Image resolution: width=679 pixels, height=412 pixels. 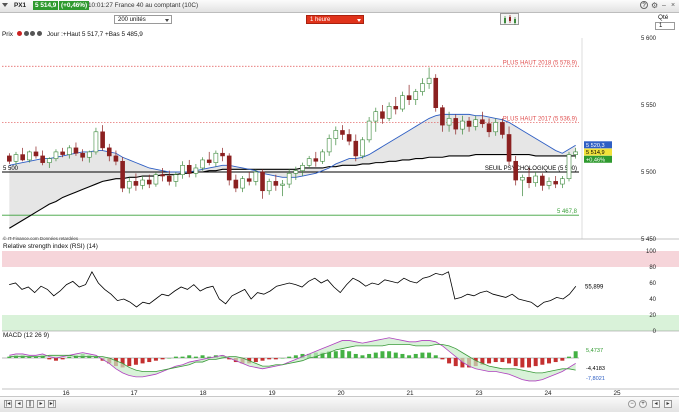 What do you see at coordinates (8, 404) in the screenshot?
I see `first-page-icon: |◂` at bounding box center [8, 404].